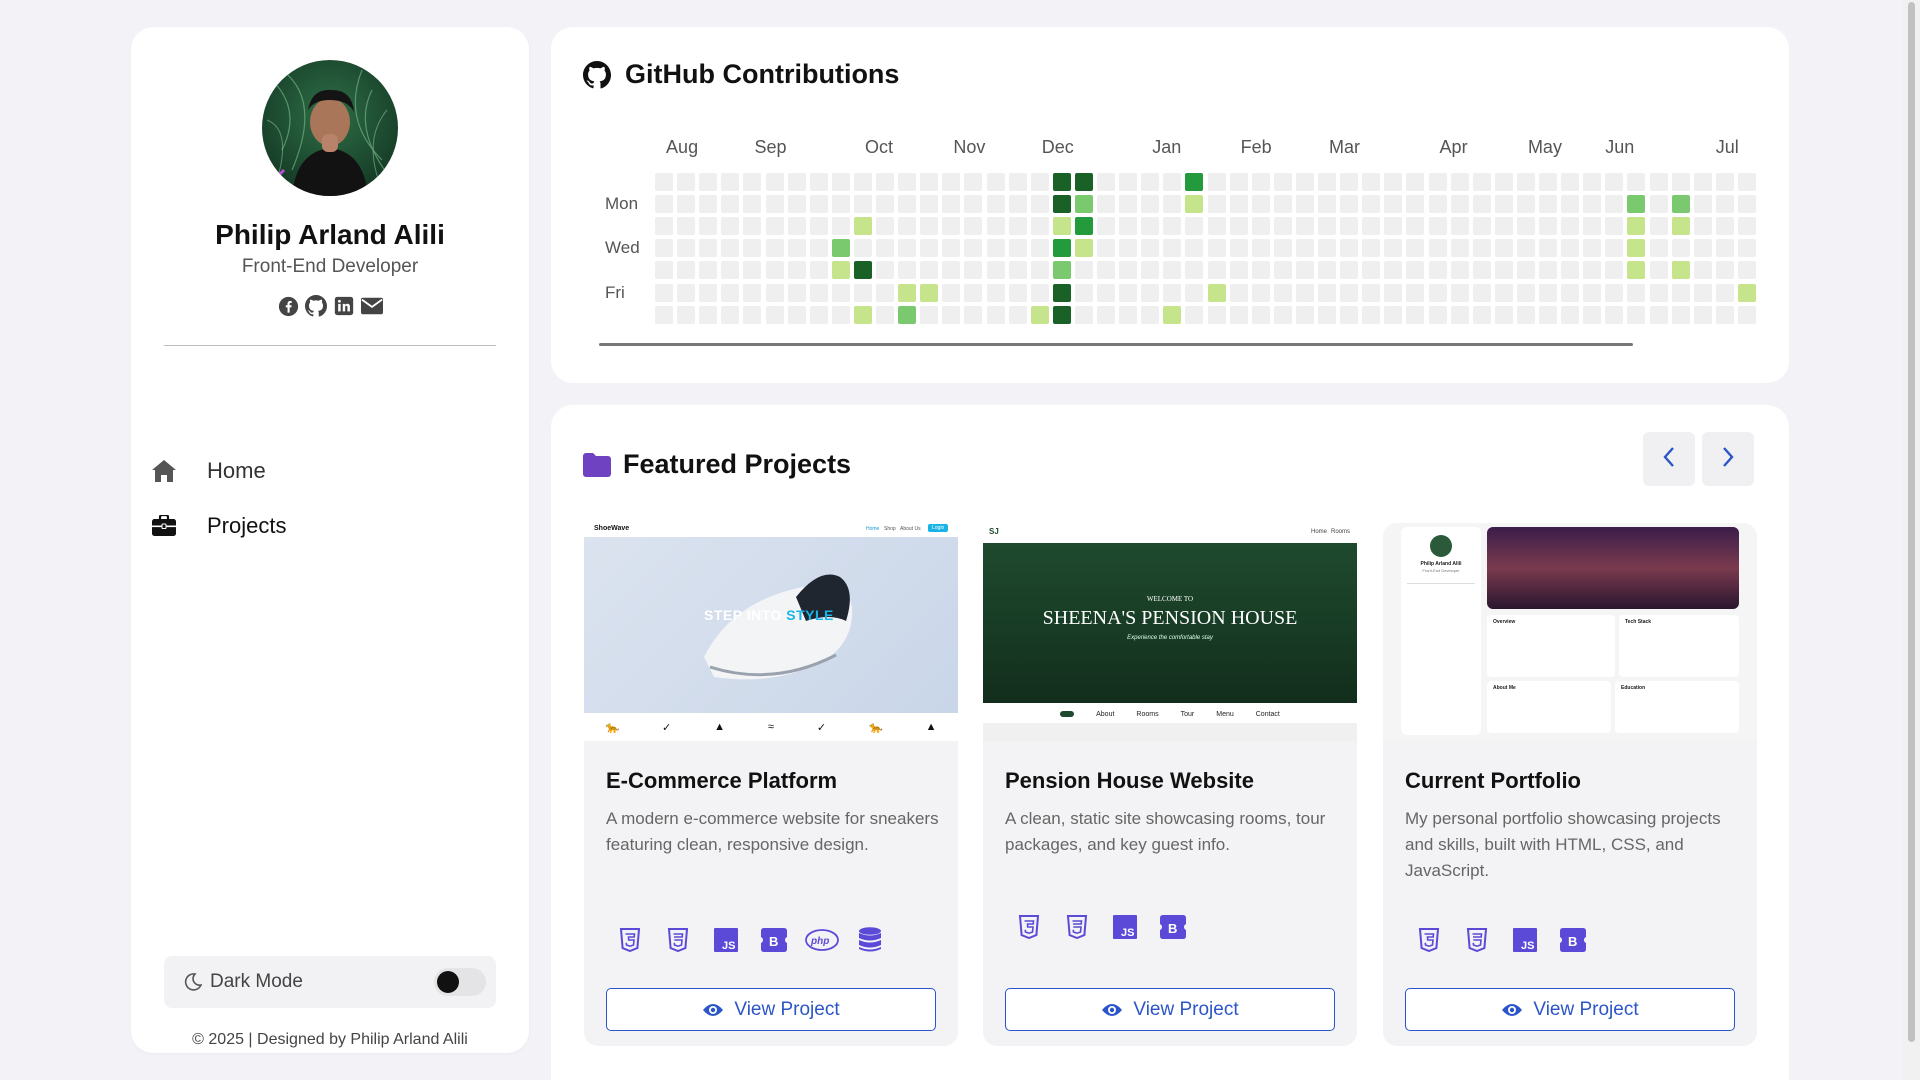  What do you see at coordinates (873, 529) in the screenshot?
I see `shot-menu-home: Home` at bounding box center [873, 529].